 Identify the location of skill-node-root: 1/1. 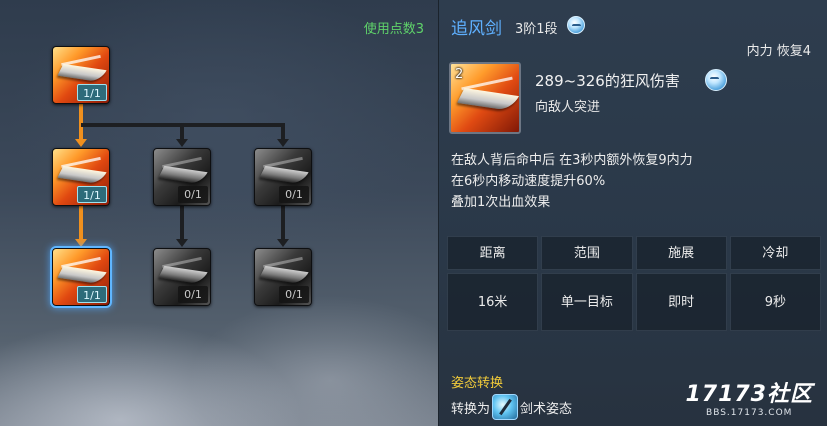
(81, 75).